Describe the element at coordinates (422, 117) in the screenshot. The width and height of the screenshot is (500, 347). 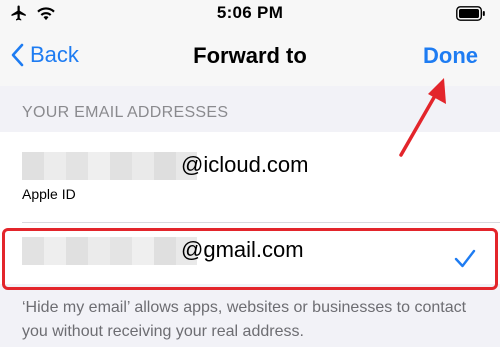
I see `annotation-arrow` at that location.